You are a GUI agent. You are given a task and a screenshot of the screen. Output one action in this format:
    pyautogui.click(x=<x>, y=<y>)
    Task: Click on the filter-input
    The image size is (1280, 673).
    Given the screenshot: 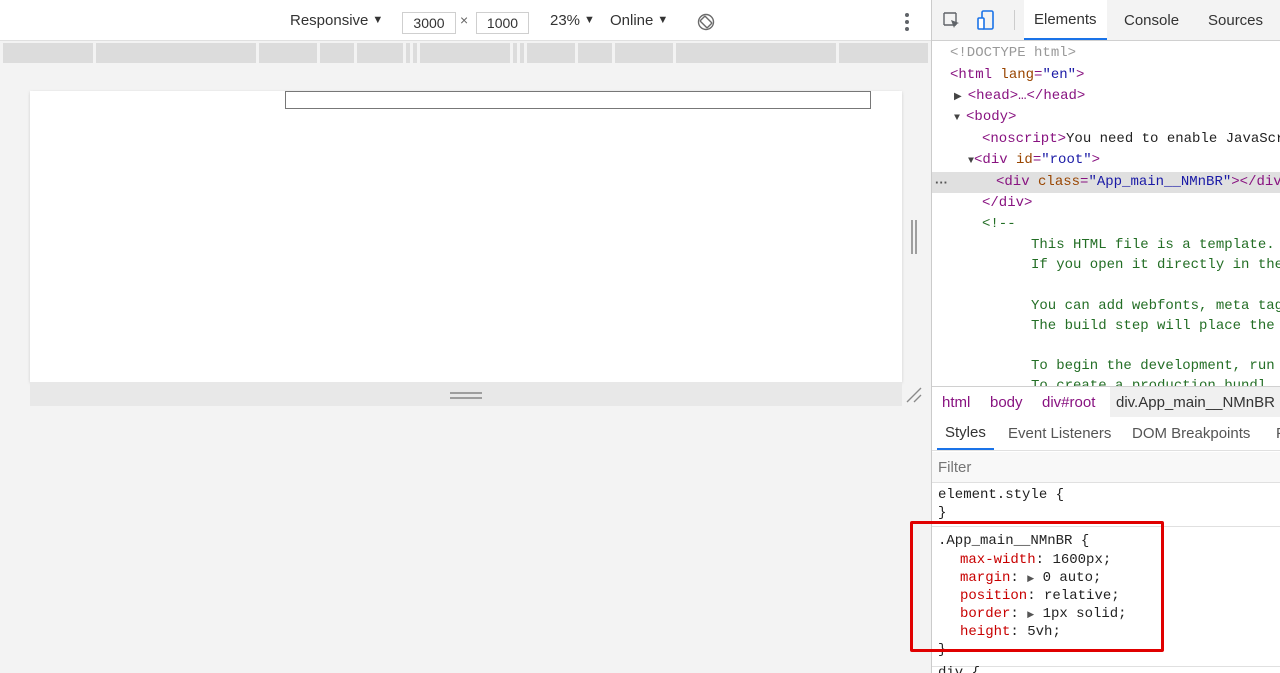 What is the action you would take?
    pyautogui.click(x=1103, y=467)
    